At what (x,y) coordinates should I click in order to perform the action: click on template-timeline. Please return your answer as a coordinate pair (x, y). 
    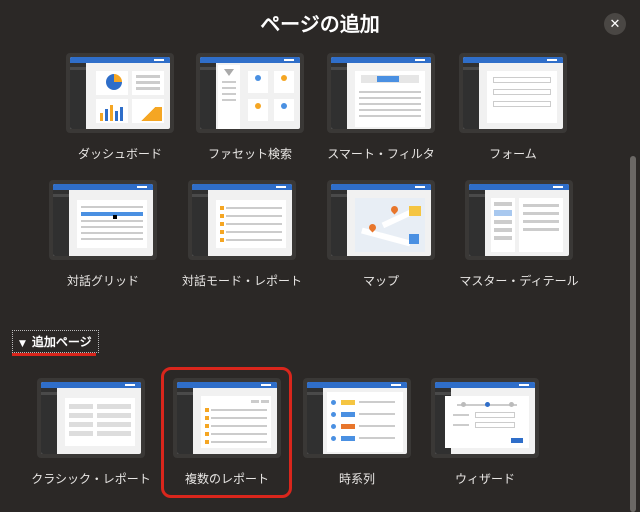
    Looking at the image, I should click on (357, 418).